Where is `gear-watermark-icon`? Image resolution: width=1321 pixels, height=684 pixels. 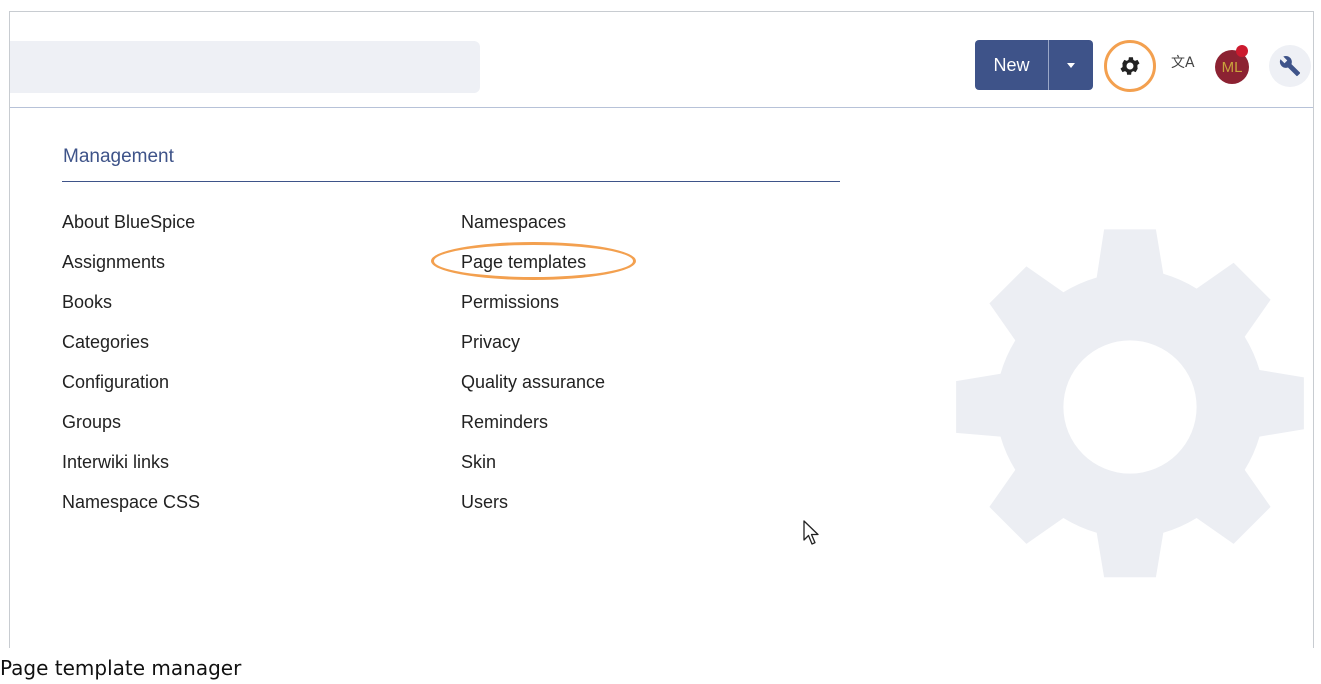
gear-watermark-icon is located at coordinates (1130, 403).